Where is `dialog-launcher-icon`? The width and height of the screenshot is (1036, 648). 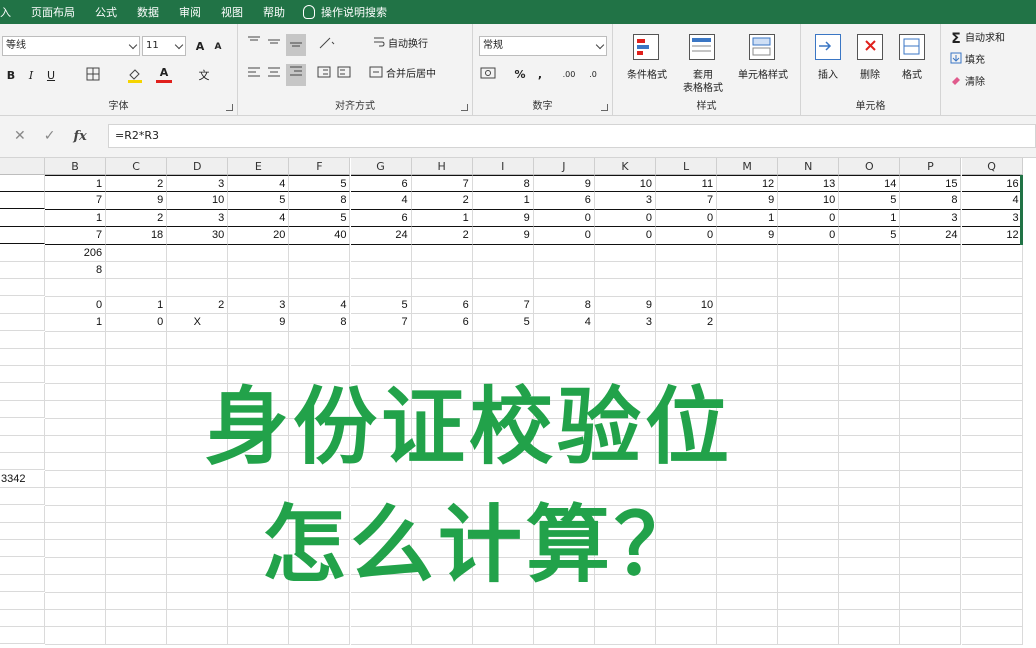
dialog-launcher-icon is located at coordinates (464, 107).